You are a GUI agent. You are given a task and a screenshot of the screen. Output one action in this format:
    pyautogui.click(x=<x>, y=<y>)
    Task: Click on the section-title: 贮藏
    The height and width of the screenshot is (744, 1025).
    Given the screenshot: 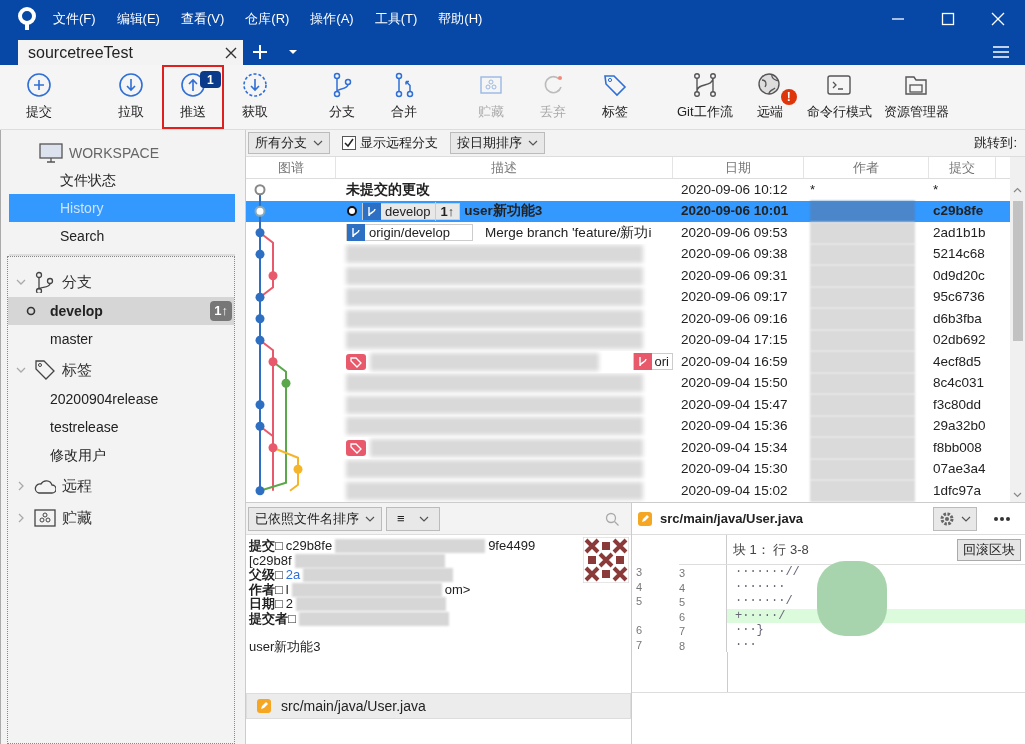 What is the action you would take?
    pyautogui.click(x=77, y=518)
    